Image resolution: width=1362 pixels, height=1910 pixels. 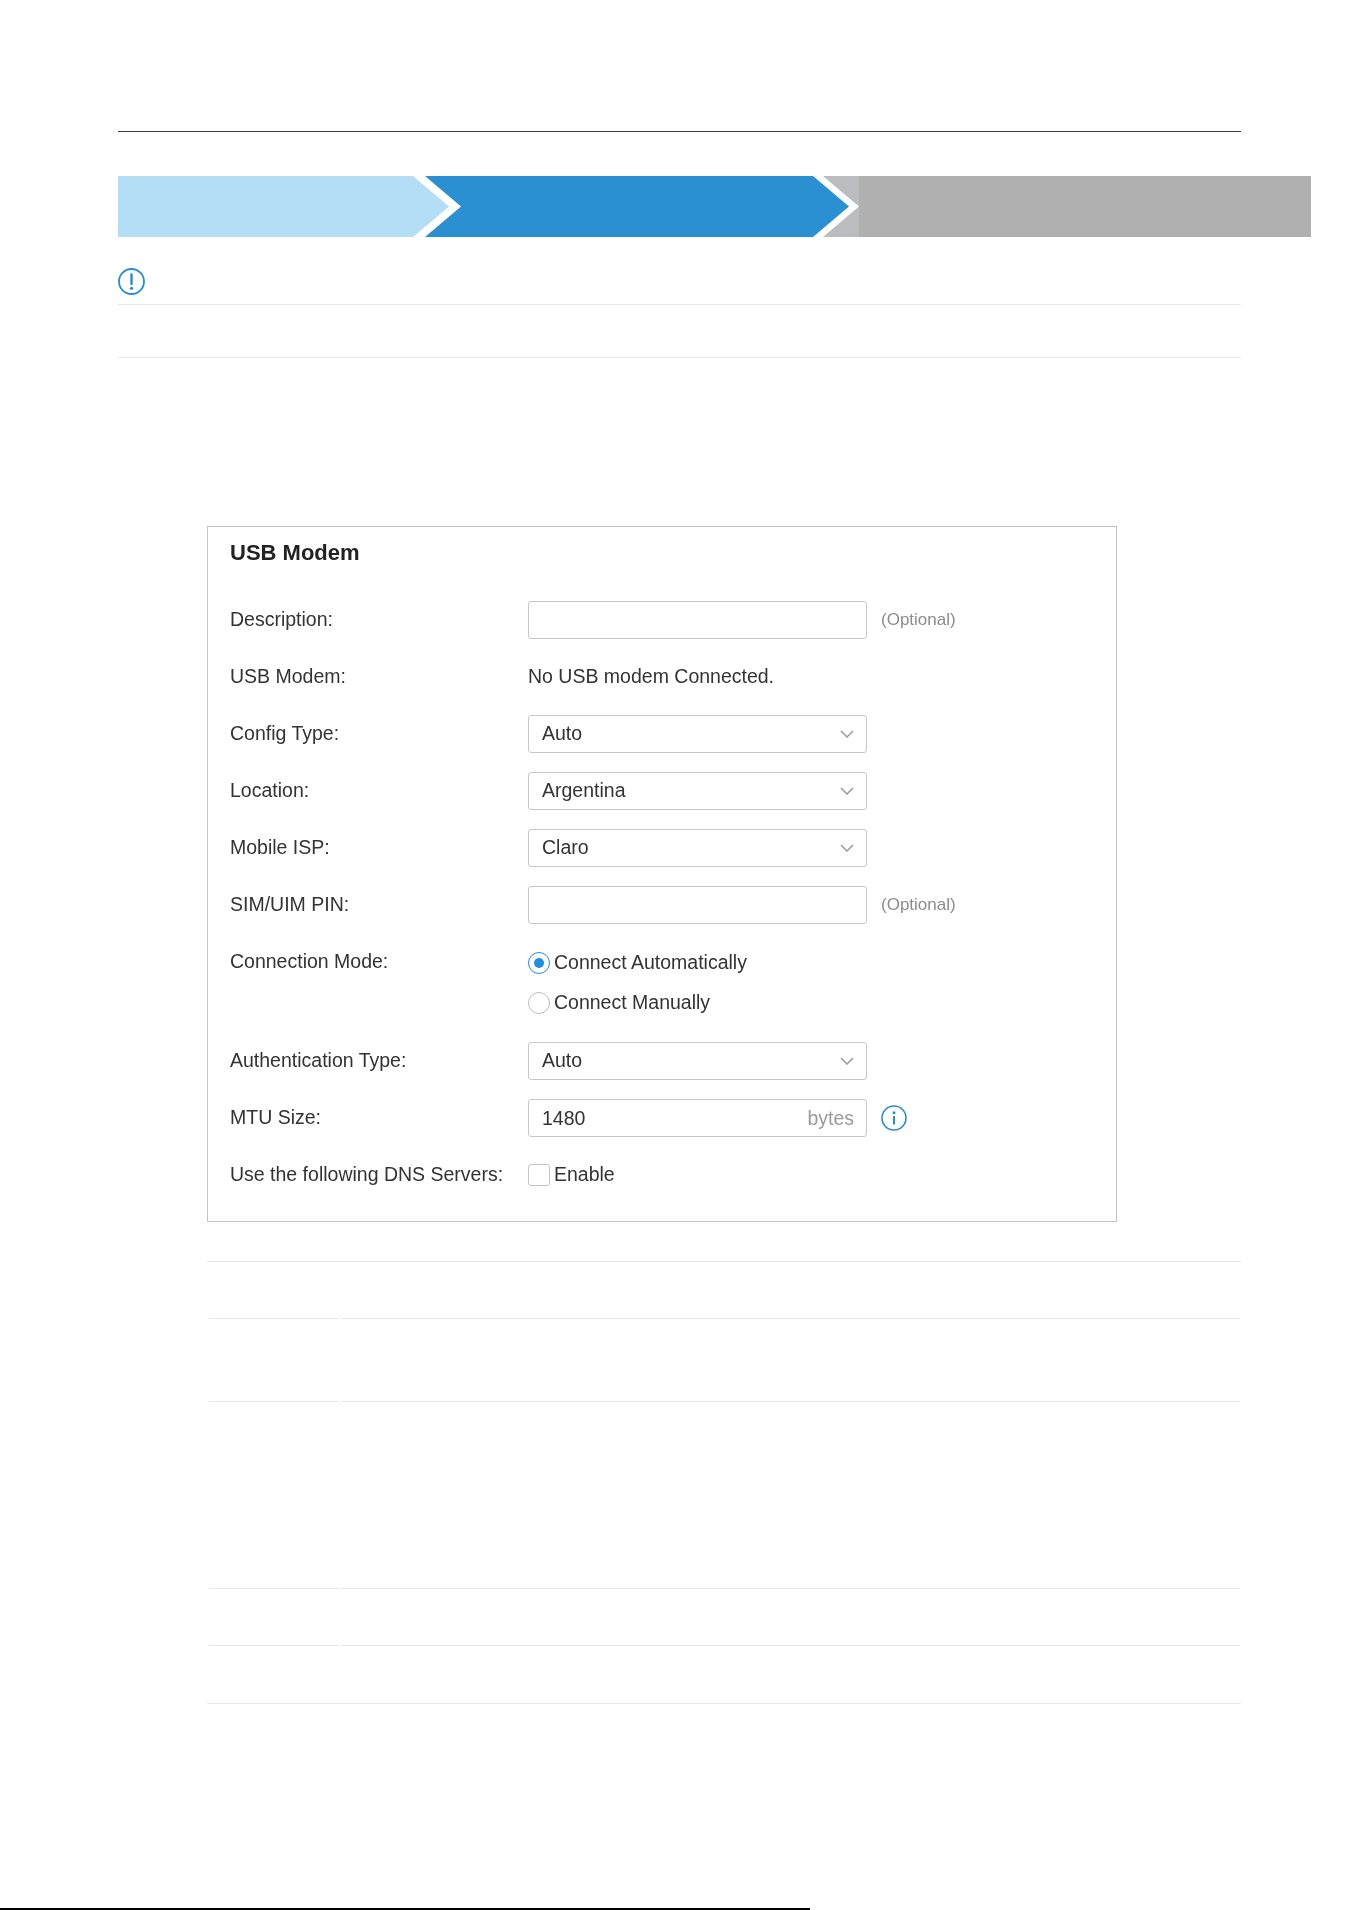 What do you see at coordinates (285, 734) in the screenshot?
I see `field-label: Config Type:` at bounding box center [285, 734].